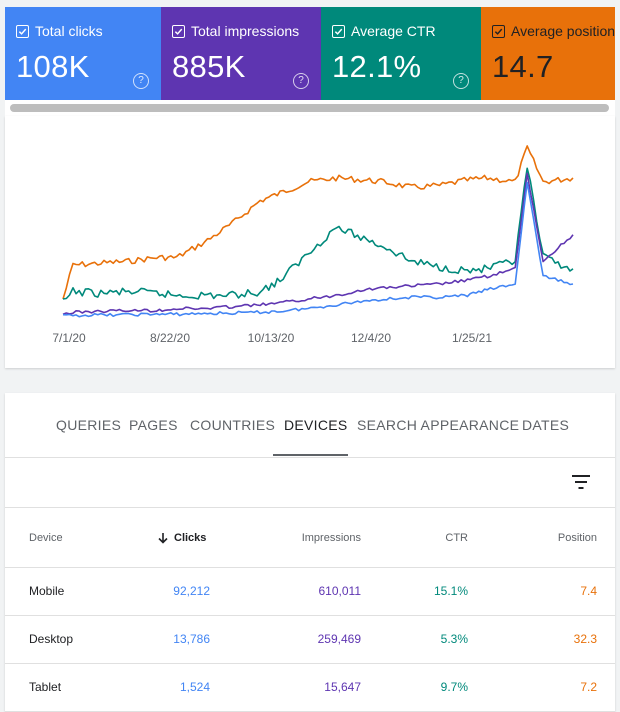 This screenshot has width=620, height=712. I want to click on column-header-position: Position, so click(577, 538).